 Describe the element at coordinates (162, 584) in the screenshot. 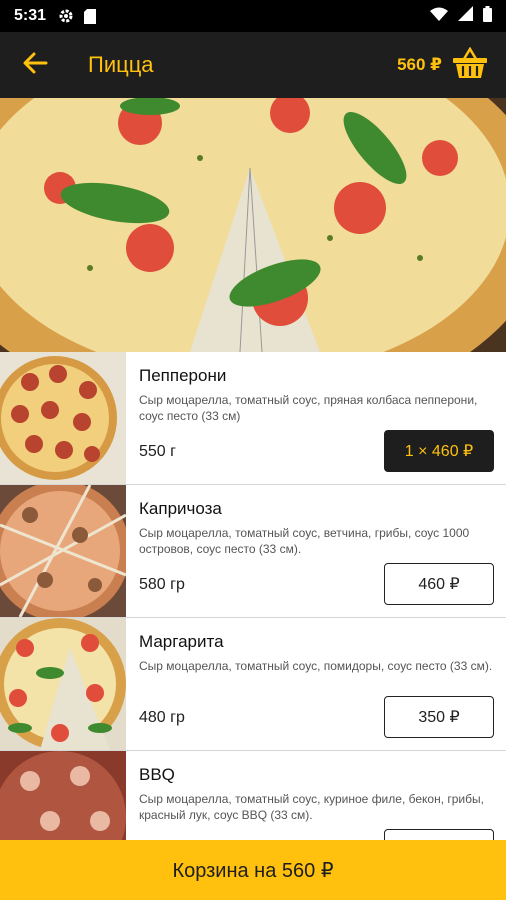

I see `product-weight: 580 гр` at that location.